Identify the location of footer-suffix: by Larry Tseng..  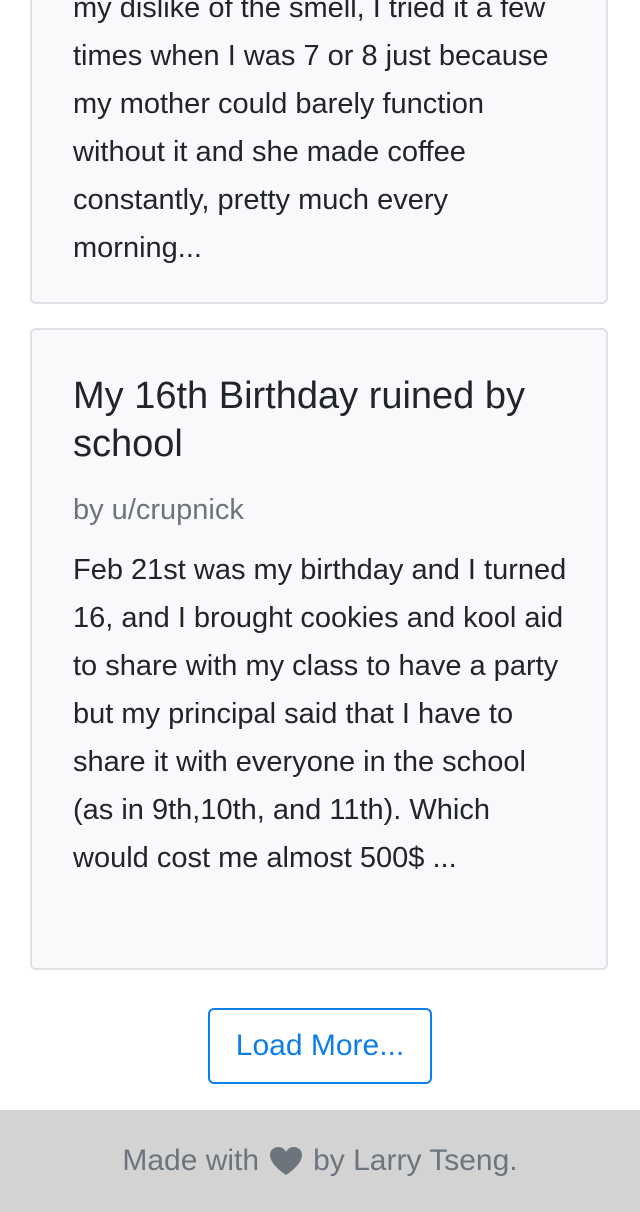
(415, 1160).